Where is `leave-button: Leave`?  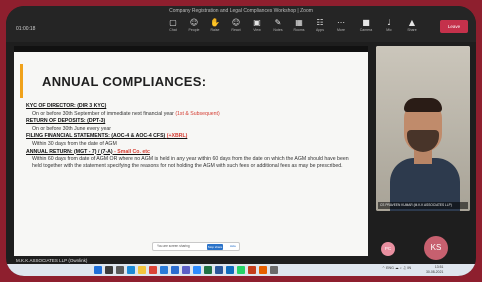
leave-button: Leave is located at coordinates (454, 26).